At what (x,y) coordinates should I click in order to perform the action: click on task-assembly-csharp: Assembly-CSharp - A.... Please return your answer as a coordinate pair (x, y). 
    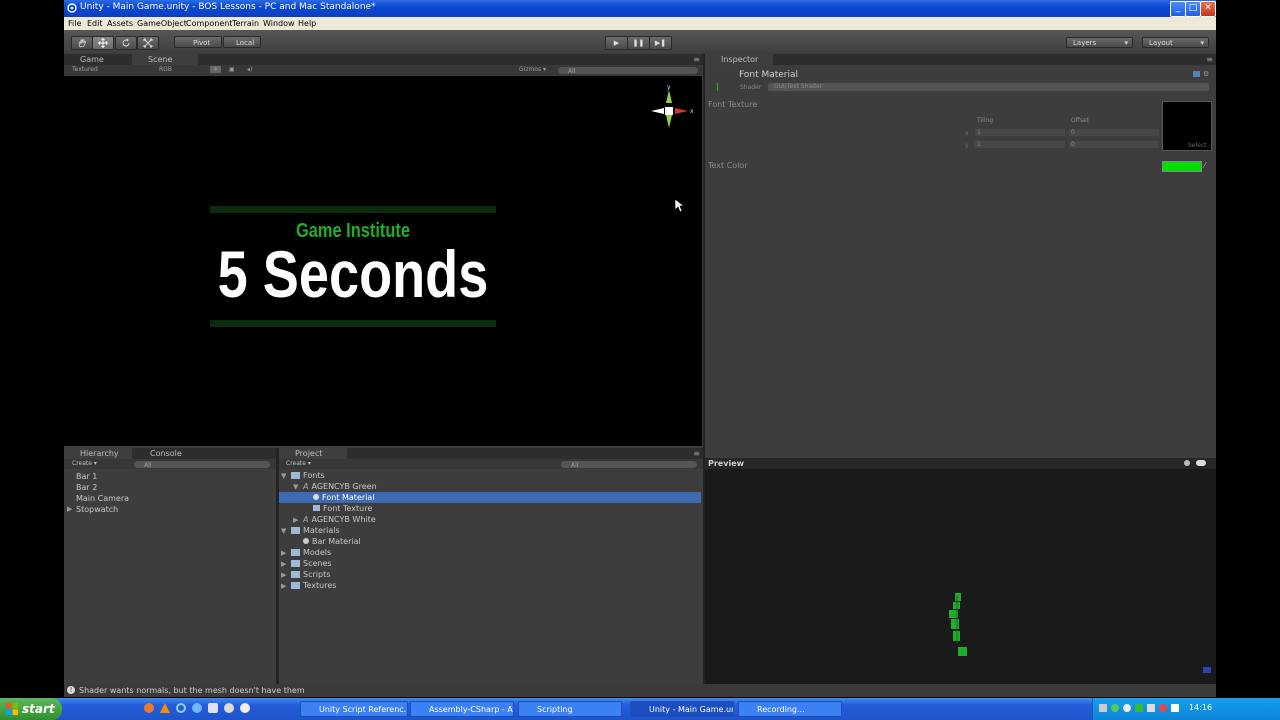
    Looking at the image, I should click on (462, 709).